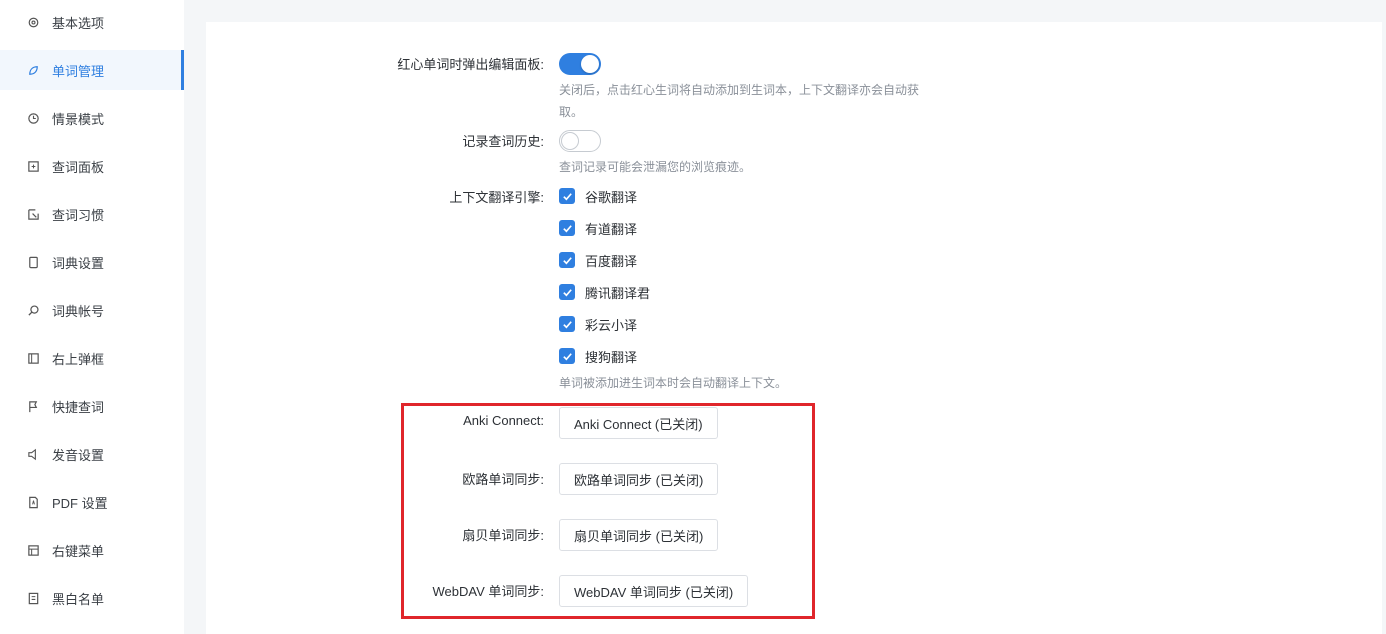 The height and width of the screenshot is (634, 1386). What do you see at coordinates (33, 310) in the screenshot?
I see `search-icon` at bounding box center [33, 310].